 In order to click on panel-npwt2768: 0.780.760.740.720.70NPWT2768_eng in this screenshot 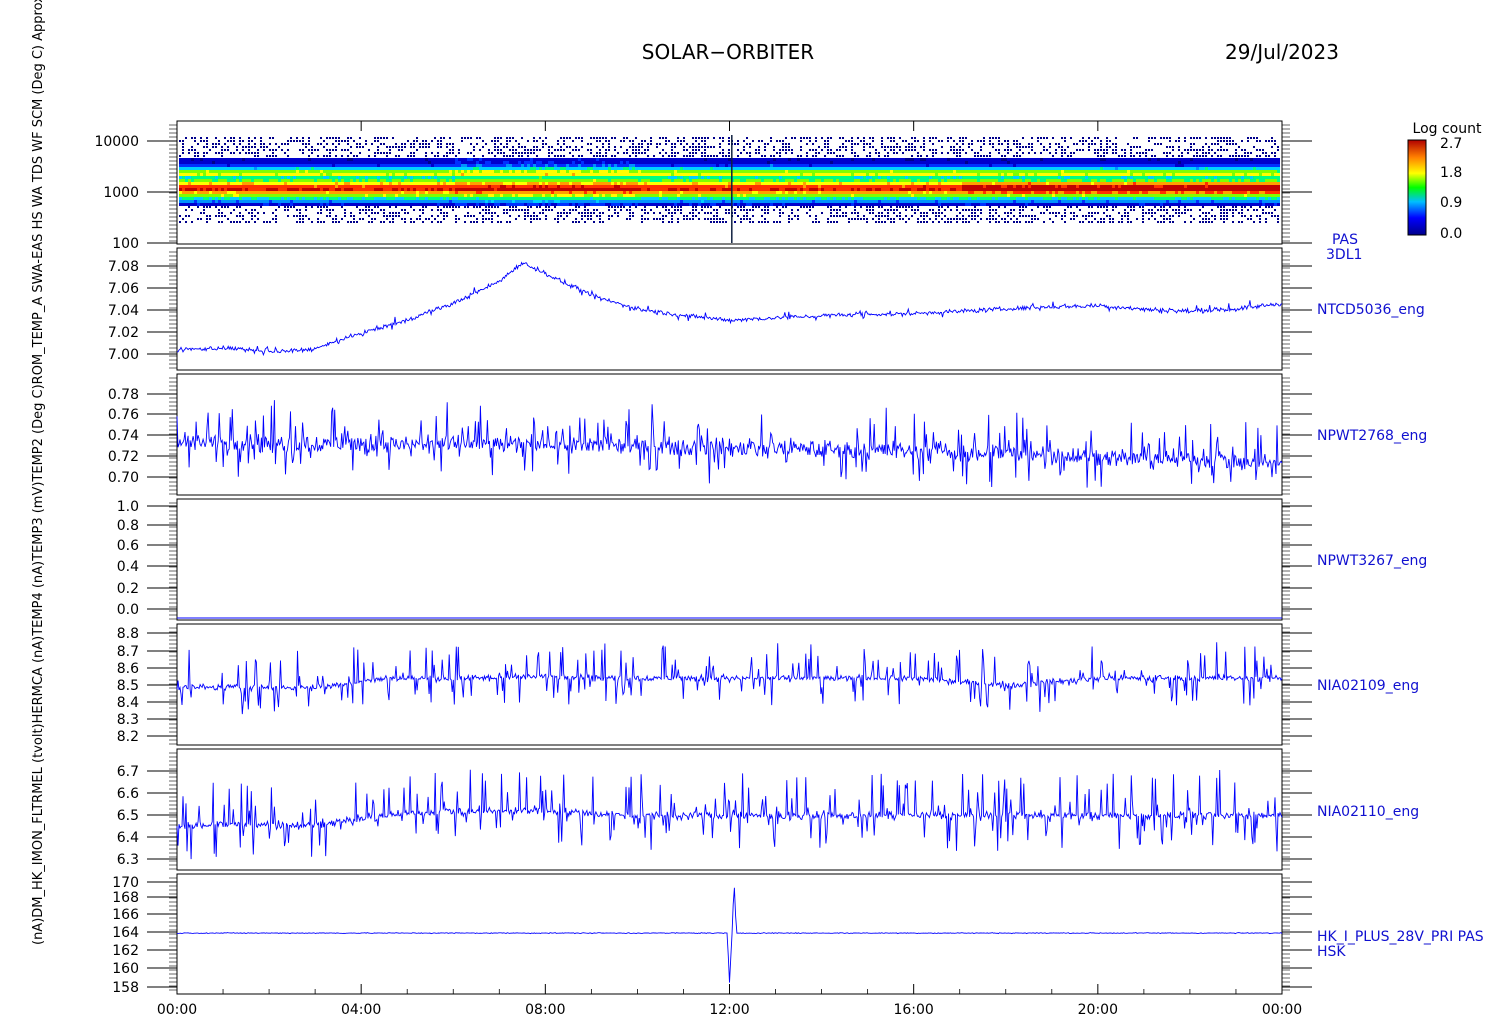, I will do `click(767, 434)`.